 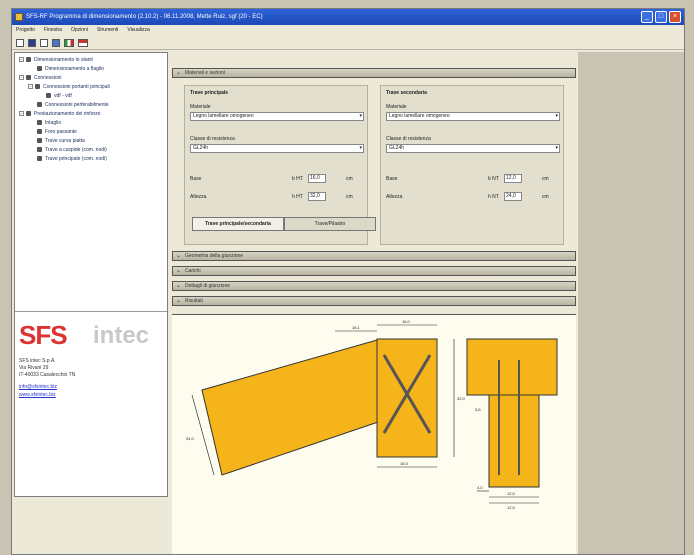 I want to click on minimize-button: _, so click(x=647, y=17).